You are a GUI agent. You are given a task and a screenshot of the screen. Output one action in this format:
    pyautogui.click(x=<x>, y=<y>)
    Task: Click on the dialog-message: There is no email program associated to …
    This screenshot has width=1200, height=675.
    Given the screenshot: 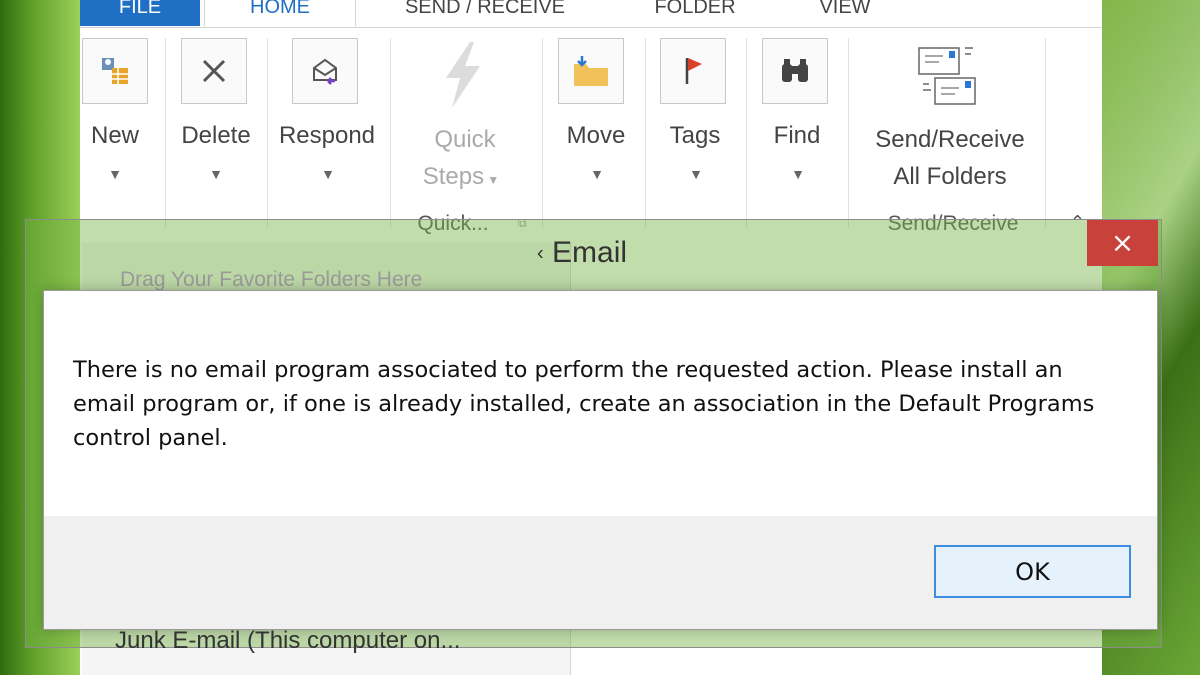 What is the action you would take?
    pyautogui.click(x=584, y=404)
    